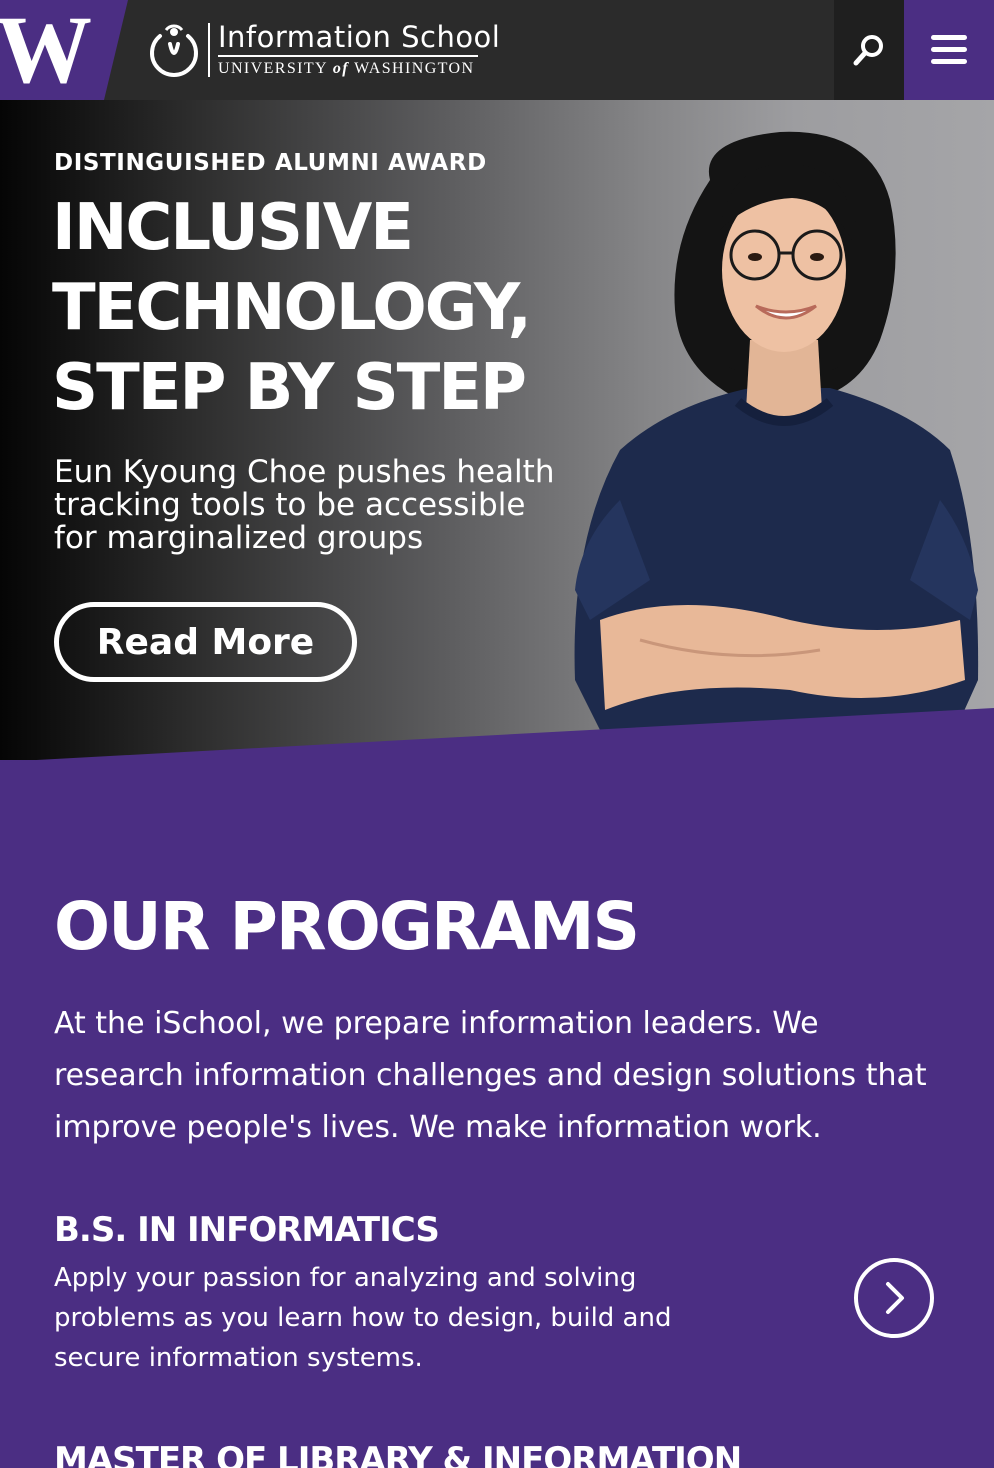 This screenshot has height=1468, width=994. What do you see at coordinates (205, 642) in the screenshot?
I see `read-more-button: Read More` at bounding box center [205, 642].